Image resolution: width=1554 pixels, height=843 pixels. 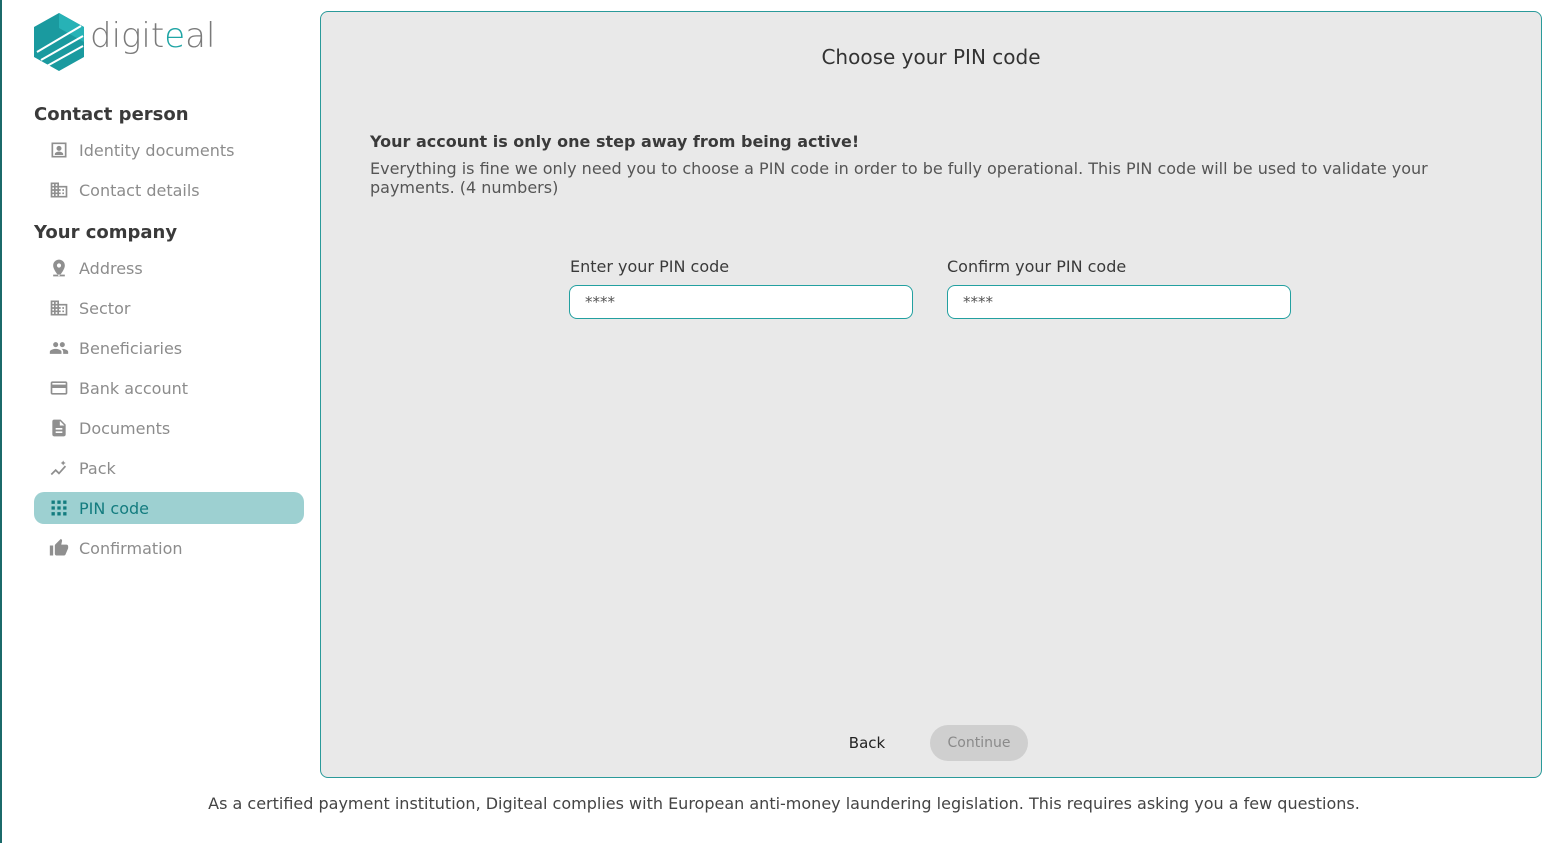 I want to click on digiteal-logo: digiteal, so click(x=124, y=42).